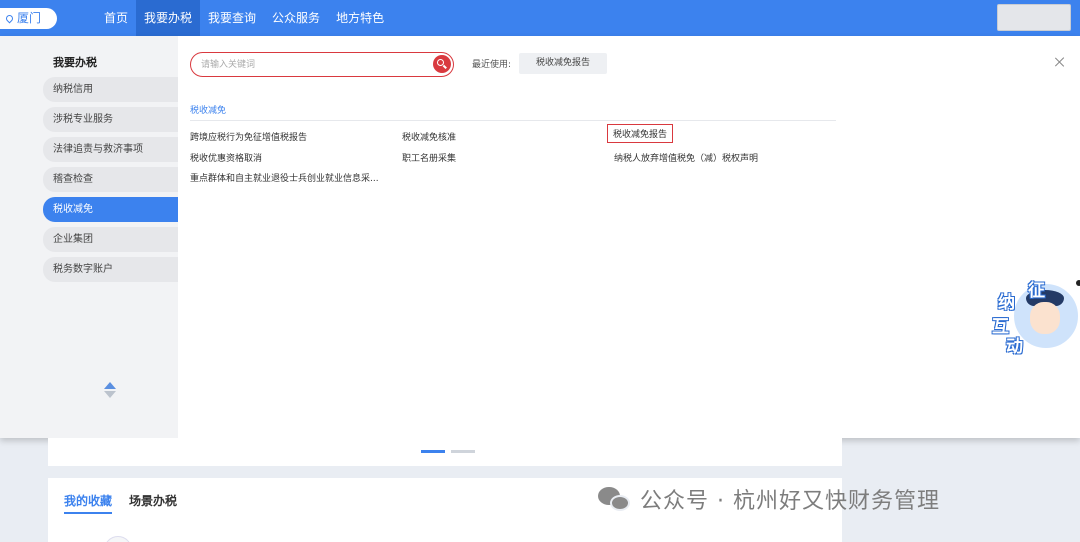 Image resolution: width=1080 pixels, height=542 pixels. What do you see at coordinates (615, 499) in the screenshot?
I see `wechat-icon` at bounding box center [615, 499].